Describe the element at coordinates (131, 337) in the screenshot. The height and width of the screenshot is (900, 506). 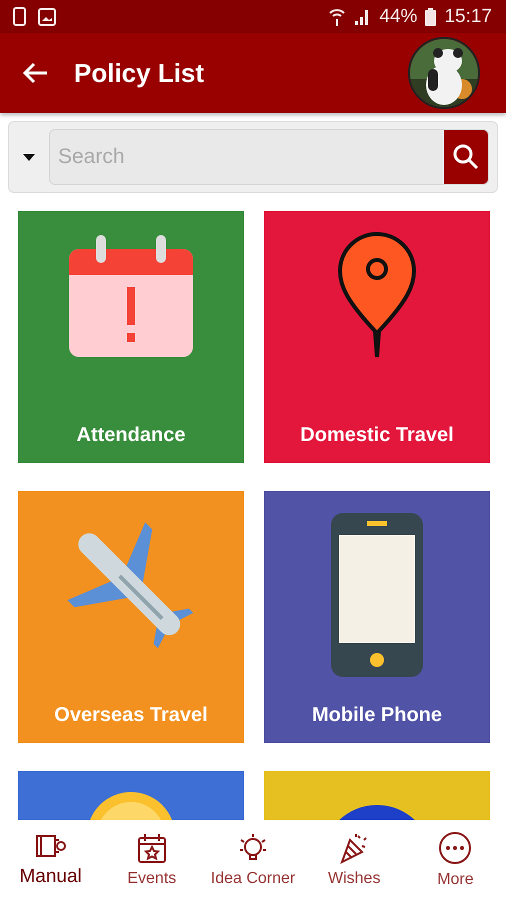
I see `policy-tile: Attendance` at that location.